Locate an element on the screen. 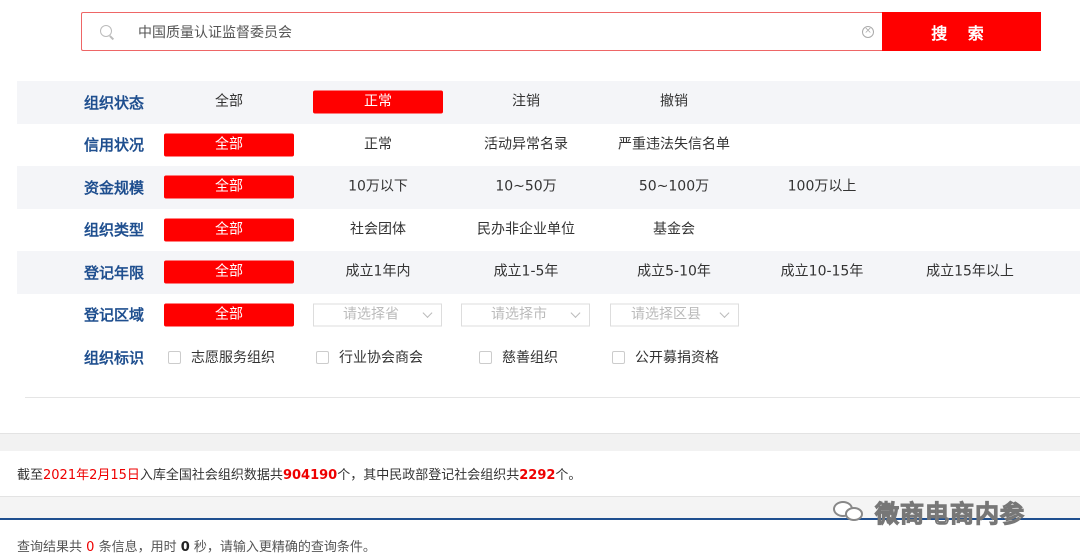 The width and height of the screenshot is (1080, 558). option-years-1: 成立1年内 is located at coordinates (378, 272).